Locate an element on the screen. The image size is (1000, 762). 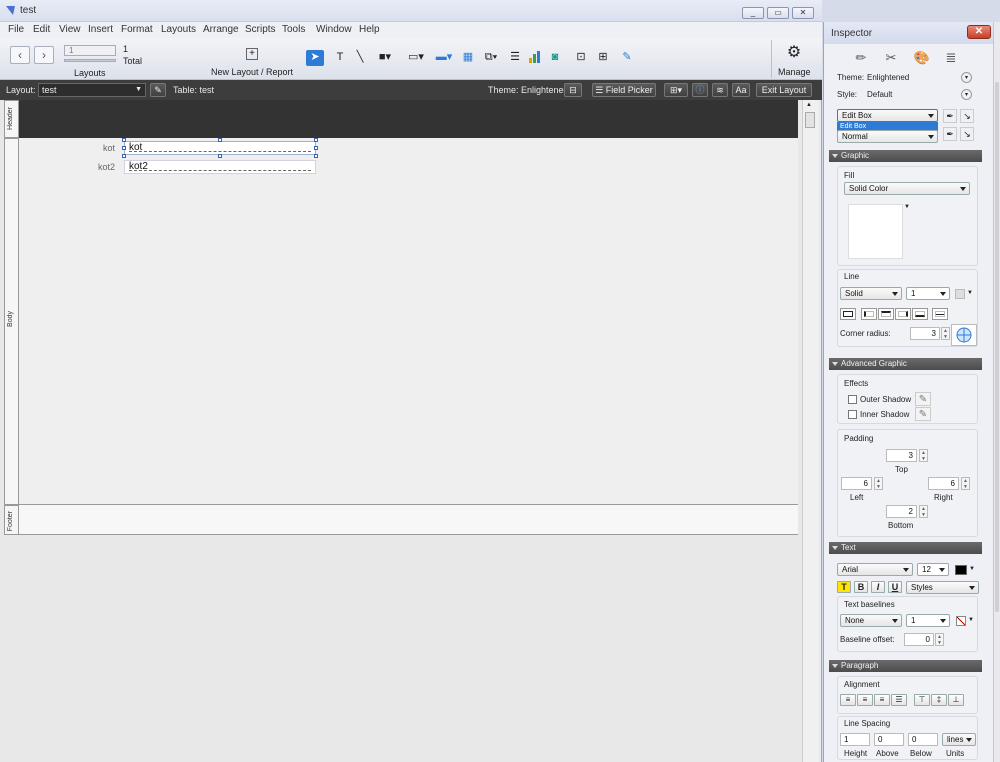
border-left-icon is located at coordinates (869, 314).